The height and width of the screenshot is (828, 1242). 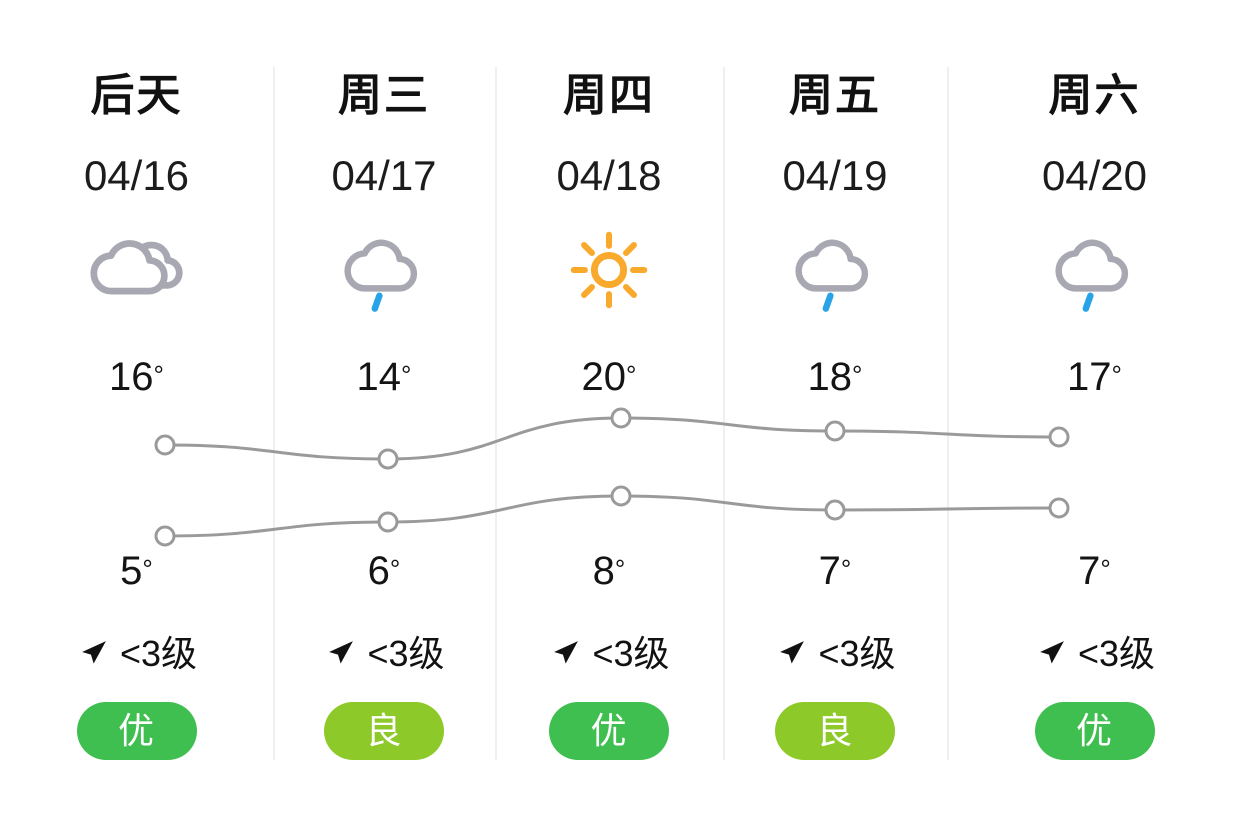 I want to click on high-temperature-label: 18°, so click(x=835, y=377).